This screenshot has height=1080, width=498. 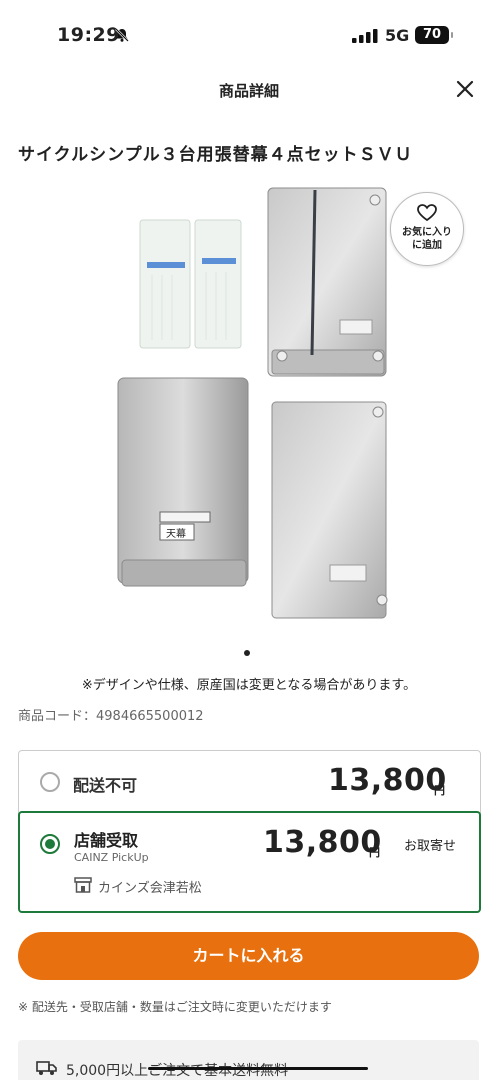 I want to click on image-disclaimer: ※デザインや仕様、原産国は変更となる場合があります。, so click(x=249, y=685).